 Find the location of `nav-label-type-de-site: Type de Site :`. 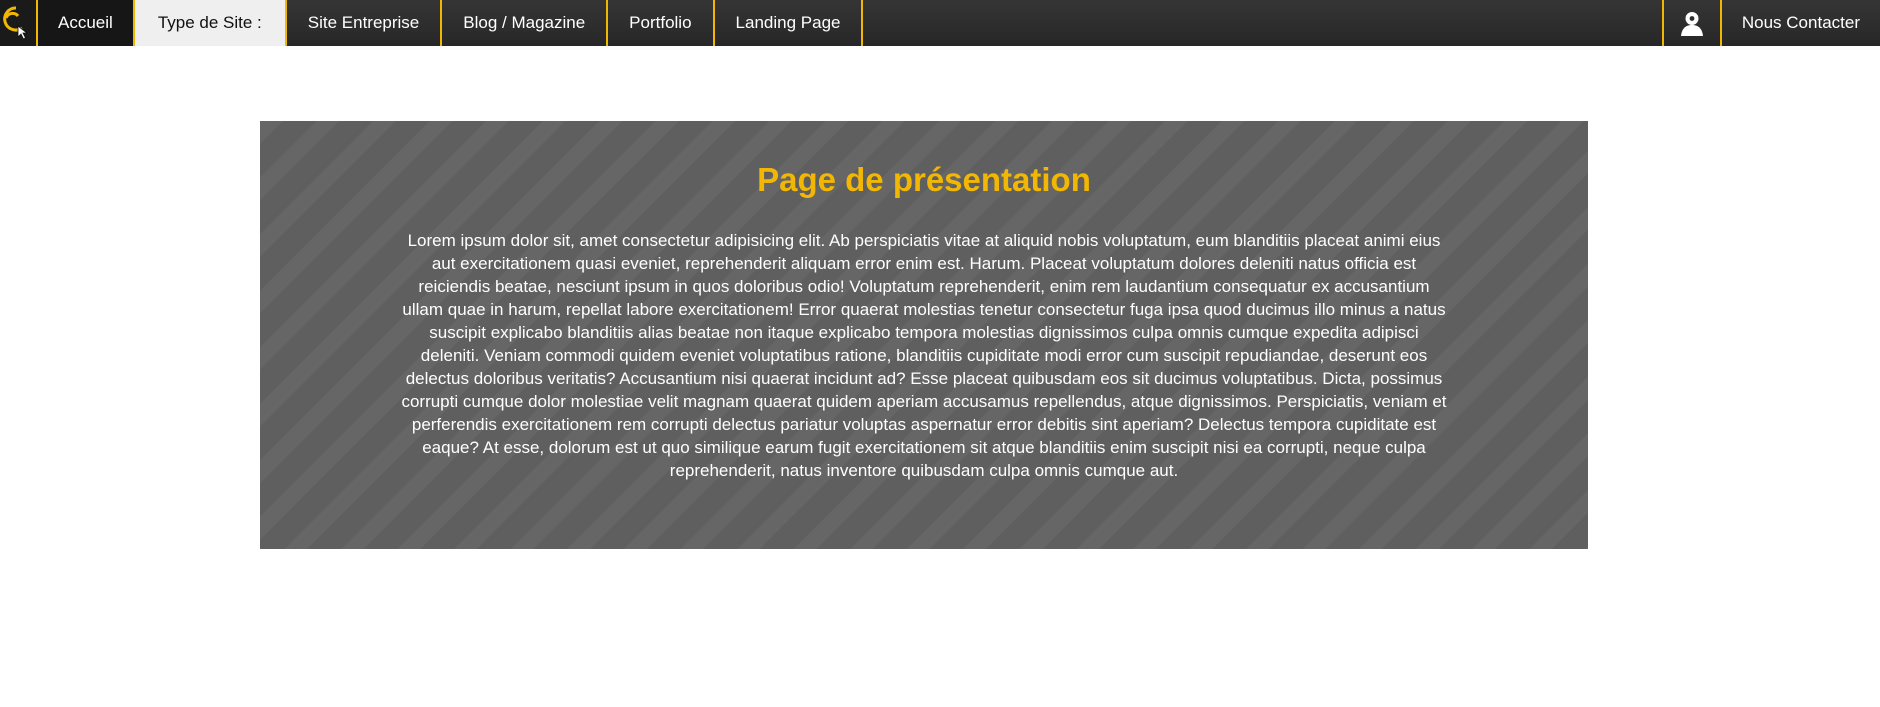

nav-label-type-de-site: Type de Site : is located at coordinates (210, 23).